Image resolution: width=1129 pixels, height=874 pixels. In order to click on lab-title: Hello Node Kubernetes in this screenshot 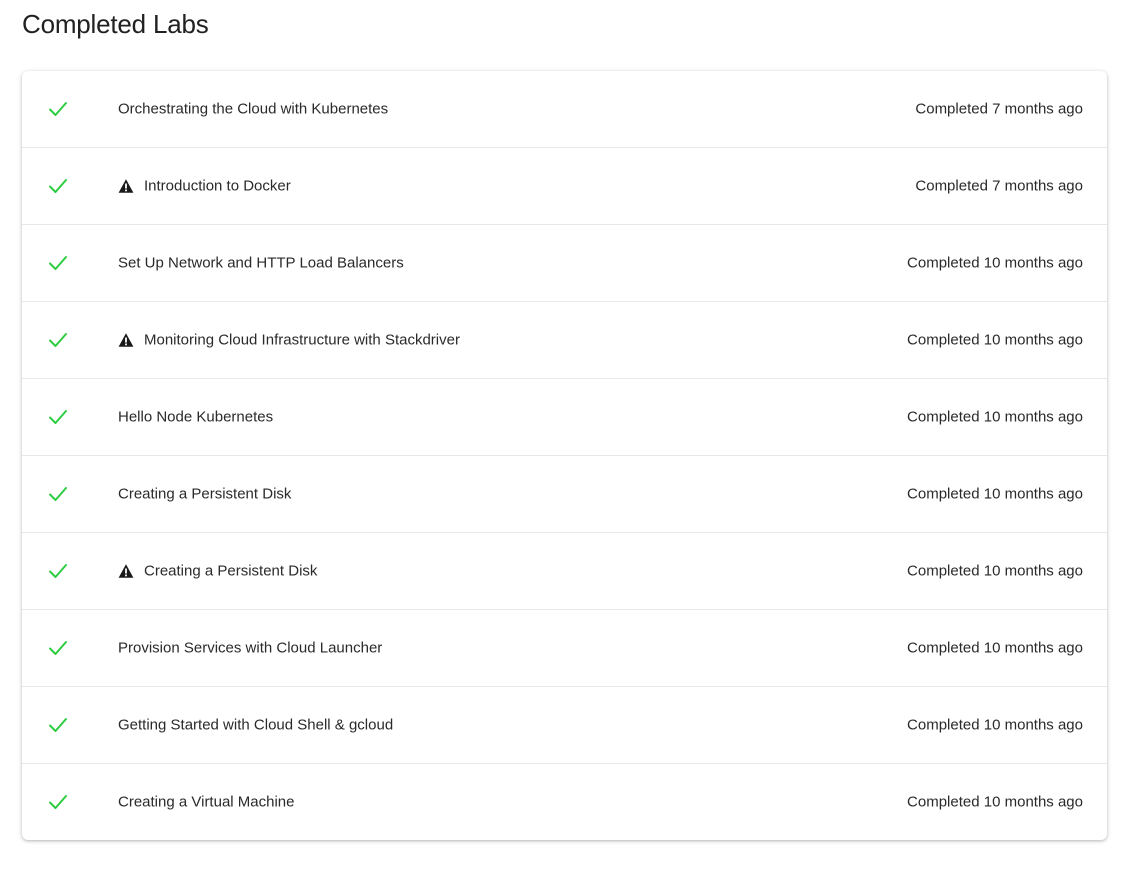, I will do `click(195, 417)`.